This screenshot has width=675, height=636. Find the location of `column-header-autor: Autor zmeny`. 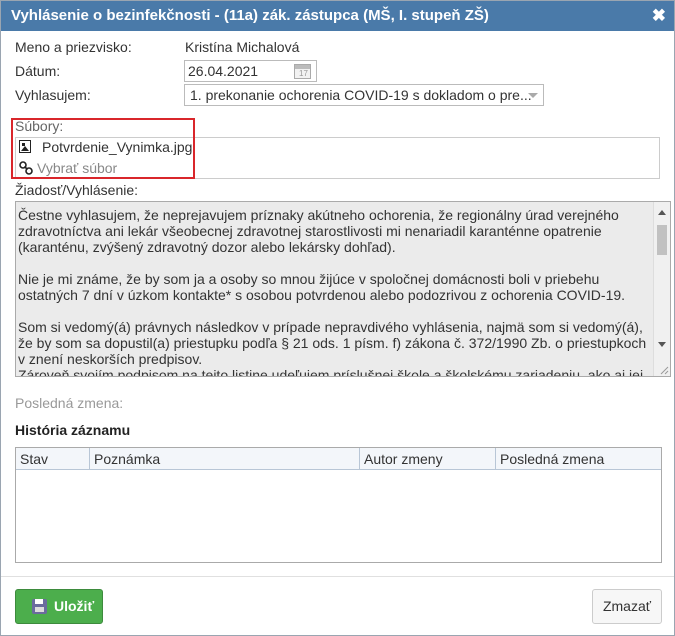

column-header-autor: Autor zmeny is located at coordinates (428, 459).